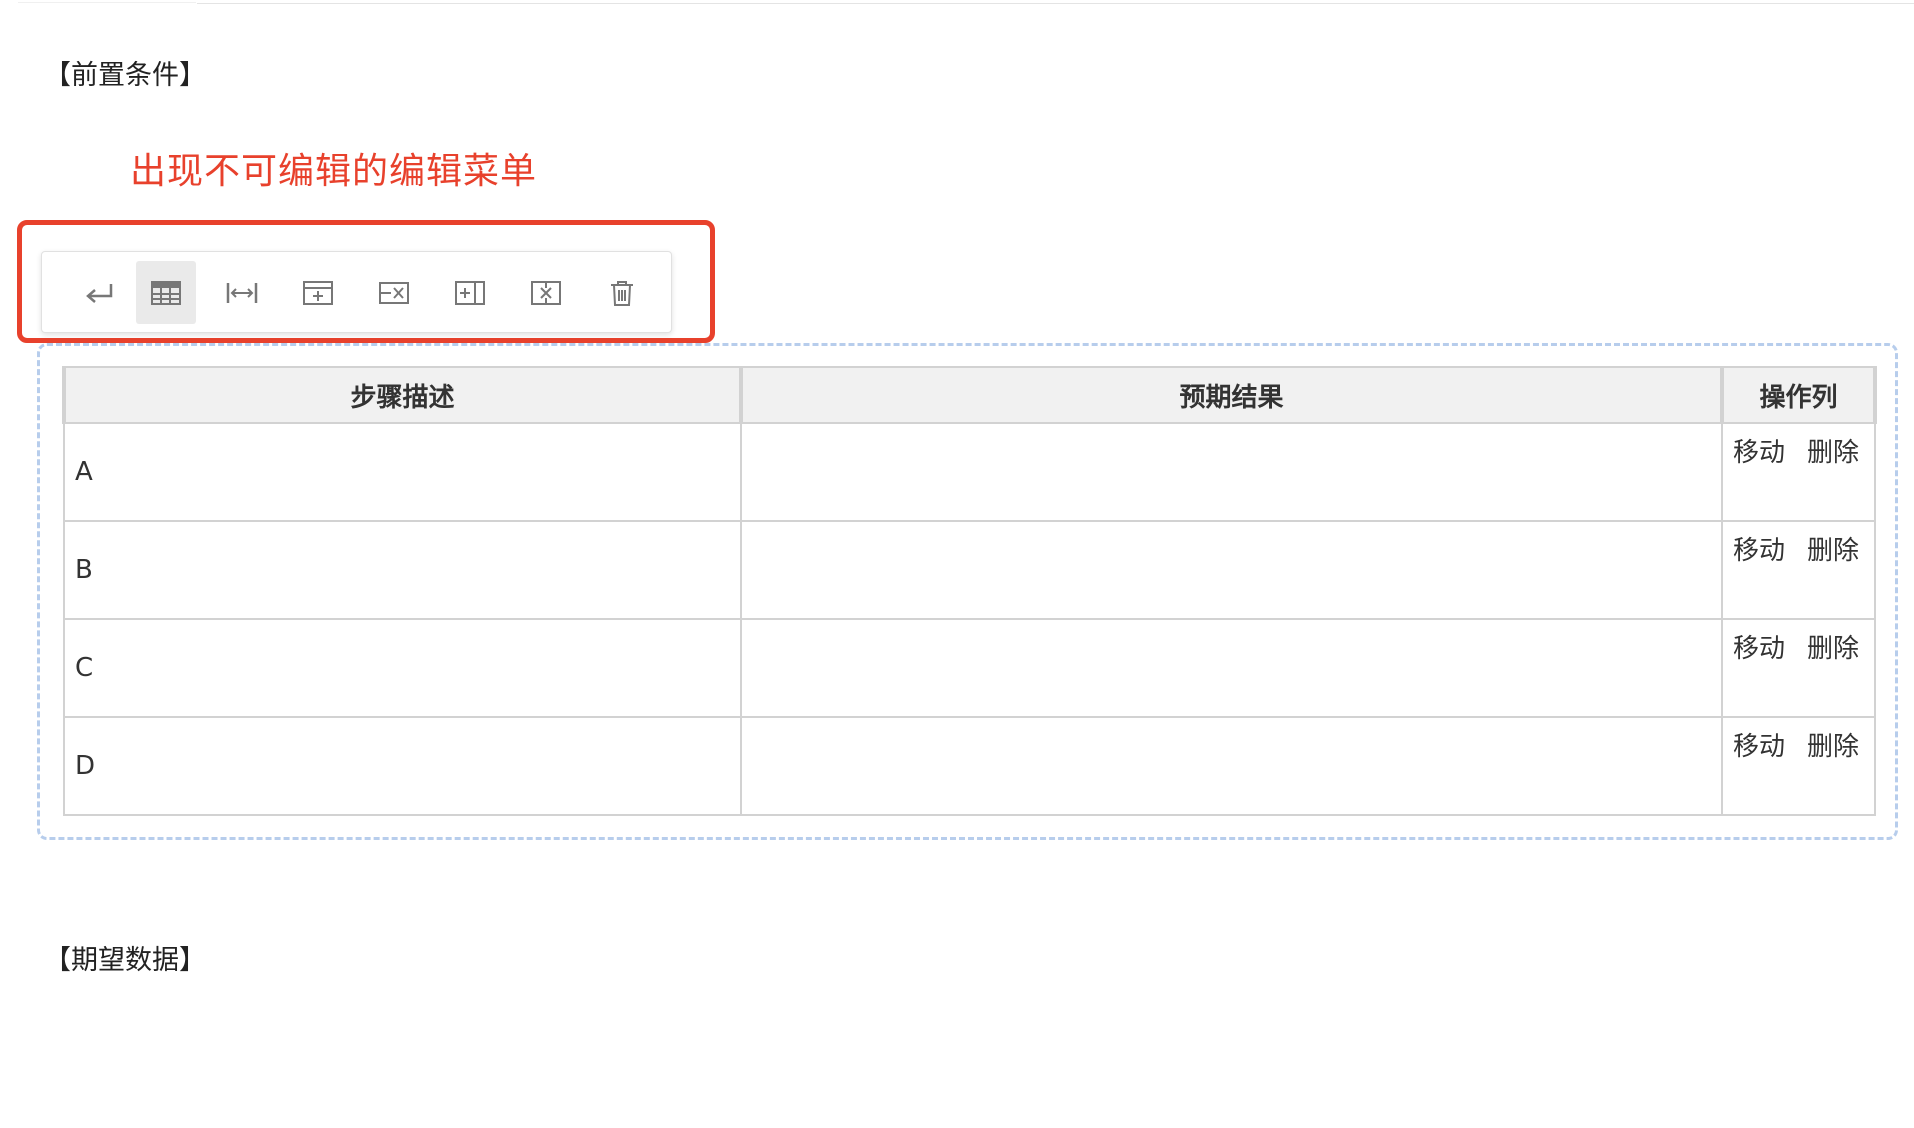  I want to click on insert-row-icon, so click(318, 292).